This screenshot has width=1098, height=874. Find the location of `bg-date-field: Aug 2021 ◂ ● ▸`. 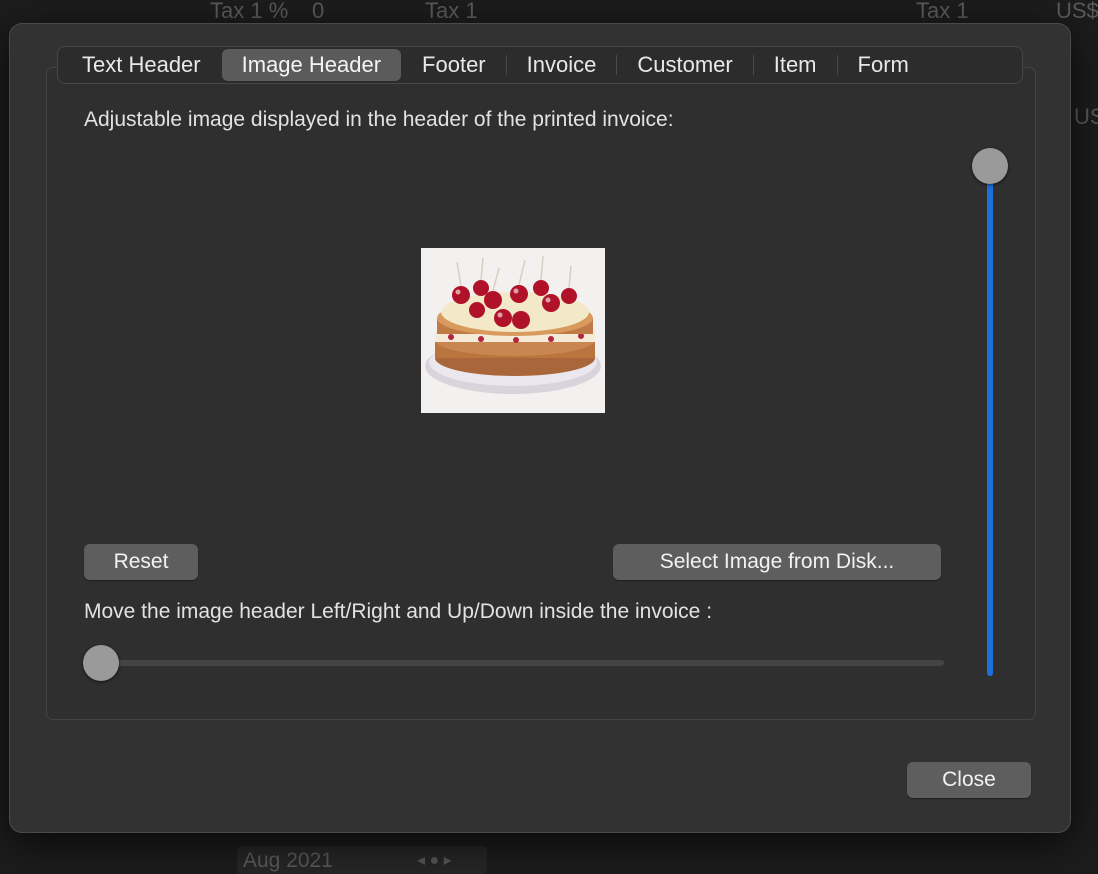

bg-date-field: Aug 2021 ◂ ● ▸ is located at coordinates (362, 860).